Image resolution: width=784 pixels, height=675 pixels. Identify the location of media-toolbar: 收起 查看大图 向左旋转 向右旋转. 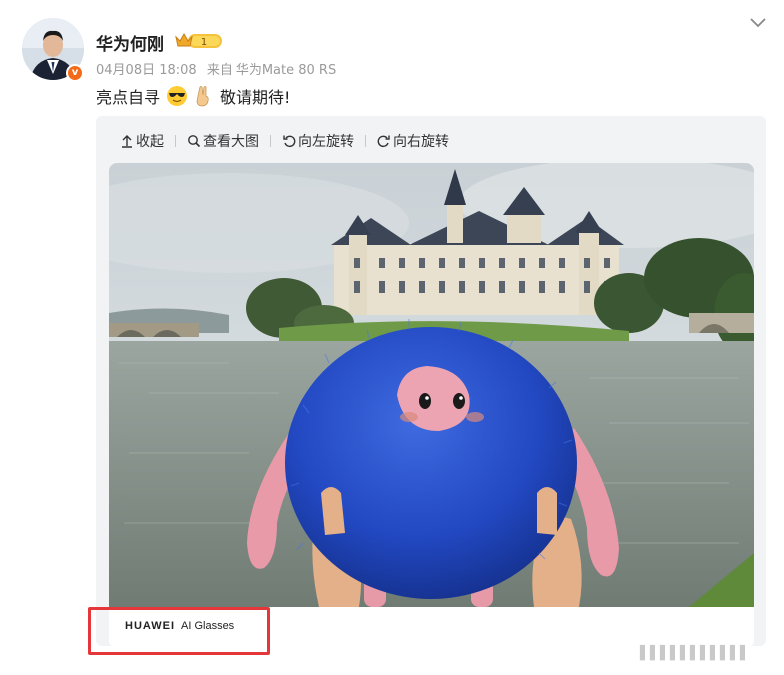
(284, 141).